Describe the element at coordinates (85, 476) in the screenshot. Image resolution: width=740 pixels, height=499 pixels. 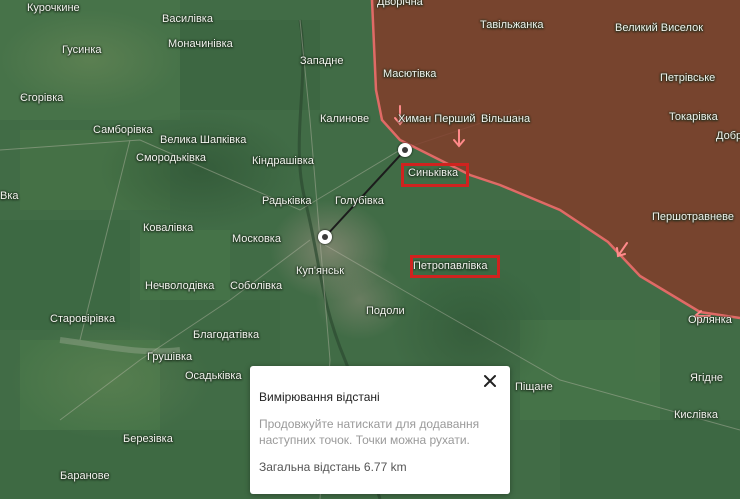
I see `place-label: Баранове` at that location.